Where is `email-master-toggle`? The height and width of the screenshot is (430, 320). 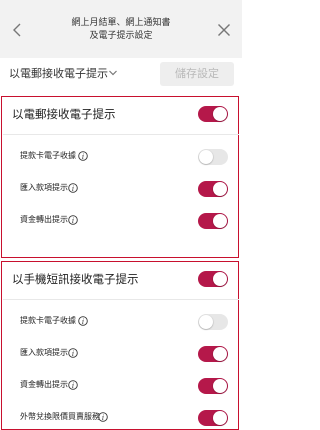 email-master-toggle is located at coordinates (213, 114).